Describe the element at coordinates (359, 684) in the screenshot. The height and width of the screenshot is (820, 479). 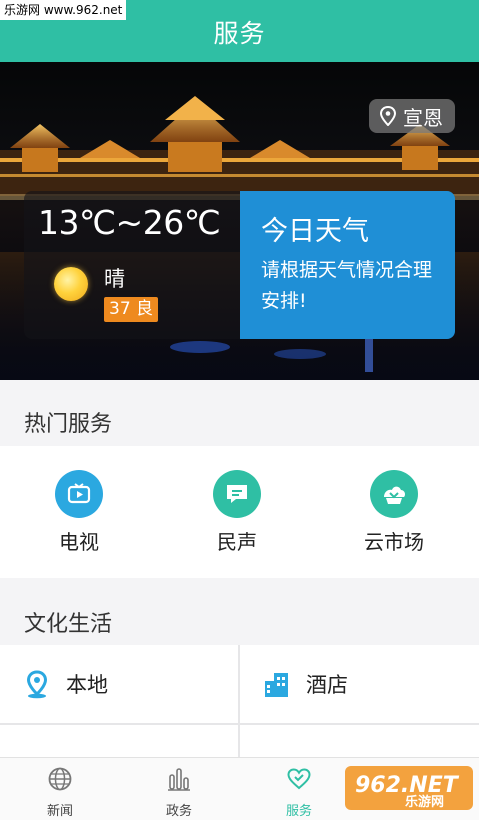
I see `culture-hotel: 酒店` at that location.